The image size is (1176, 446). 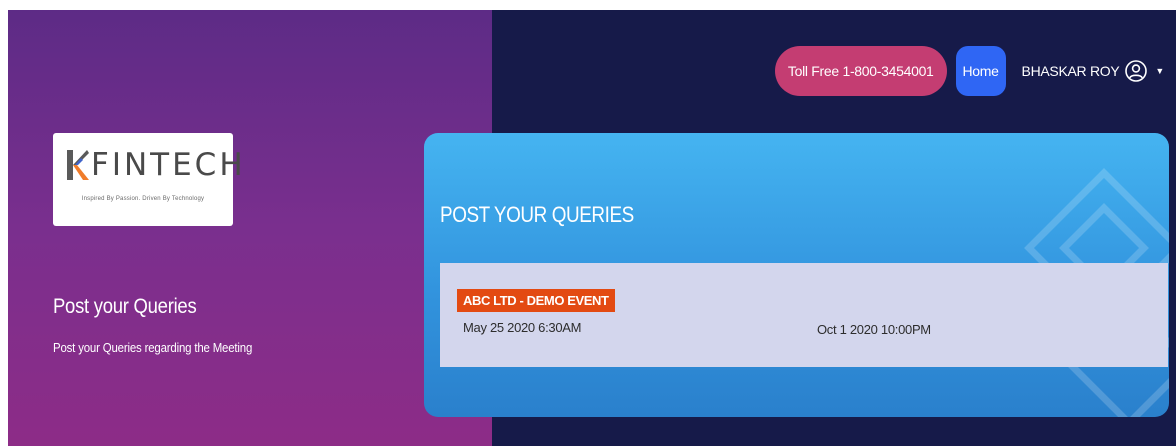 I want to click on event-start-date: May 25 2020 6:30AM, so click(x=522, y=327).